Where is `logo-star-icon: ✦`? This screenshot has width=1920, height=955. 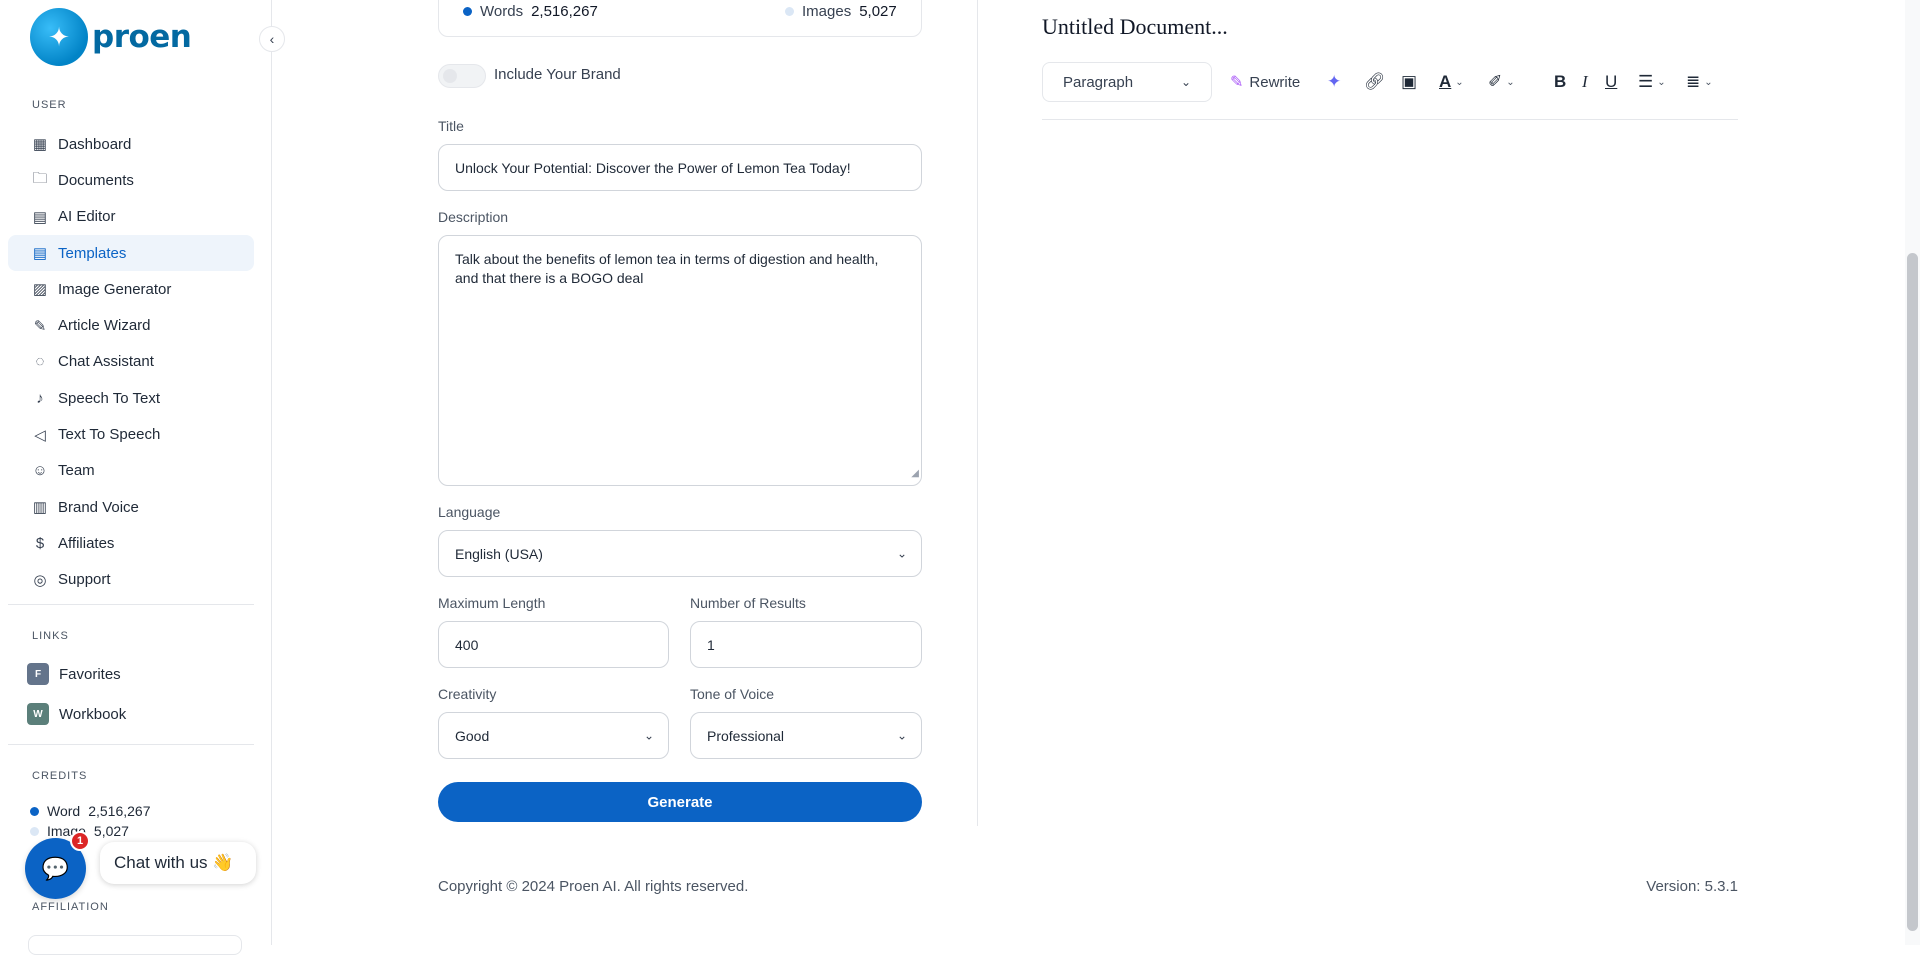
logo-star-icon: ✦ is located at coordinates (59, 37).